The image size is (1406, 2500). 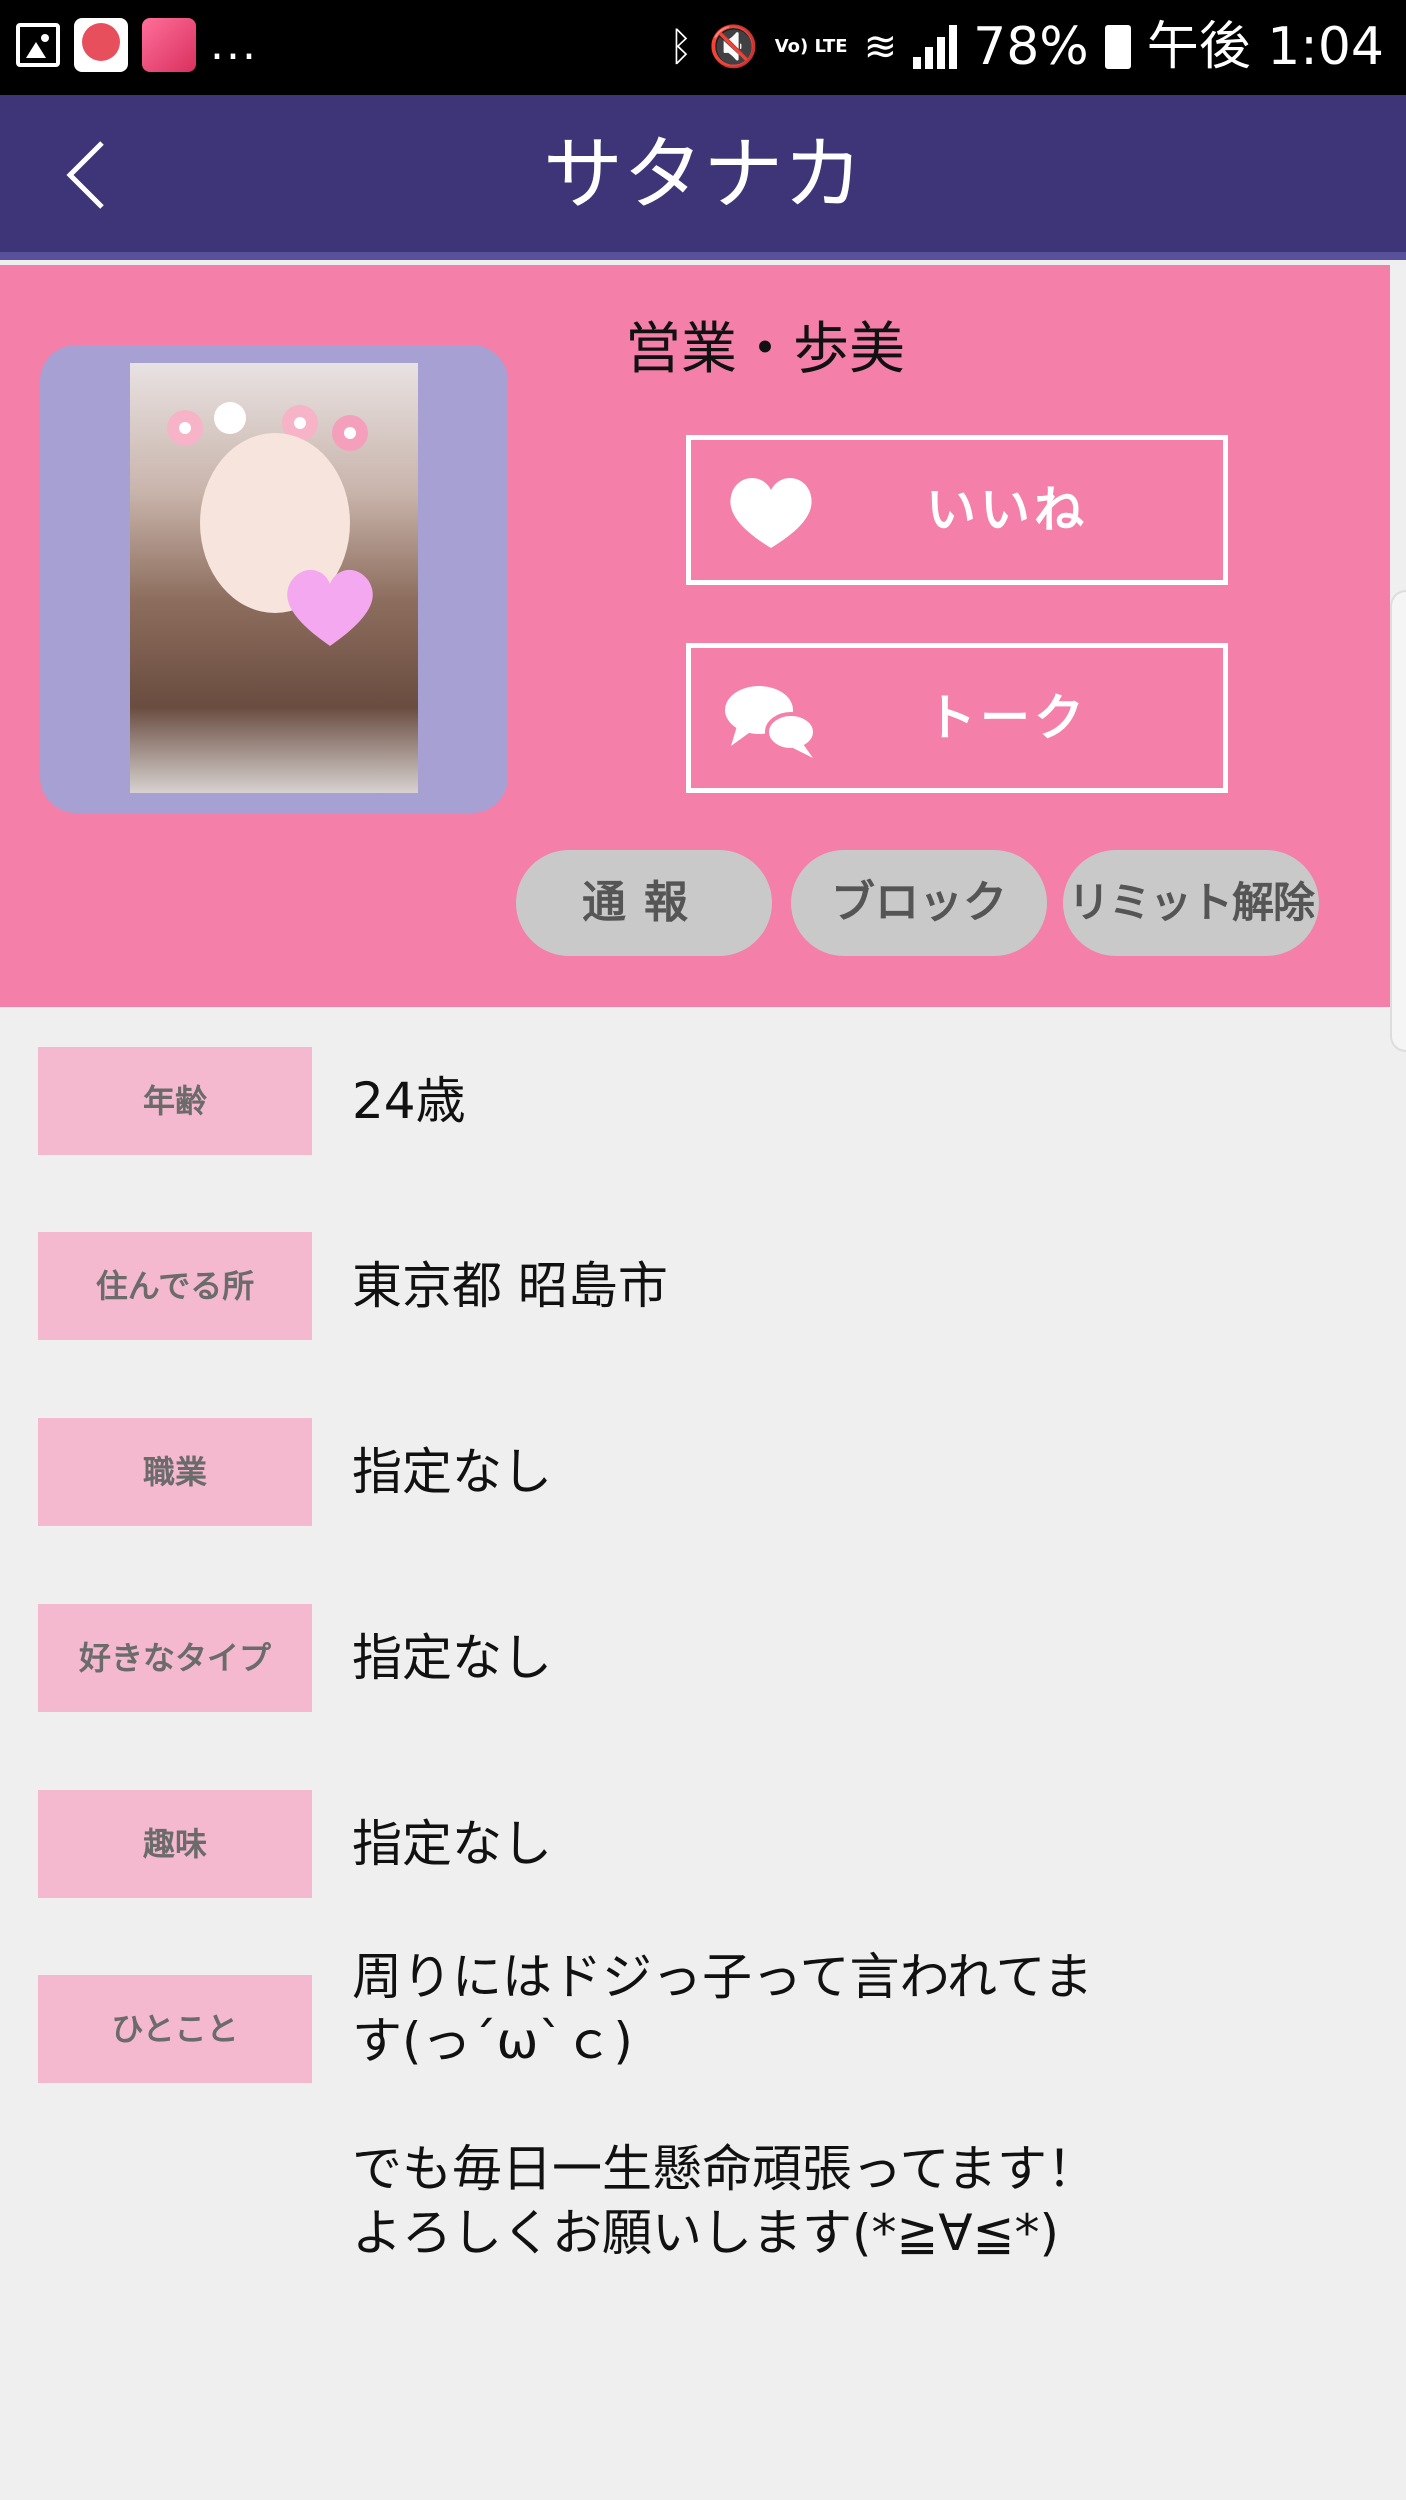 I want to click on system-icons: ᛒ 🔇 Vo) LTE ≋ 78% 午後 1:04, so click(x=1026, y=47).